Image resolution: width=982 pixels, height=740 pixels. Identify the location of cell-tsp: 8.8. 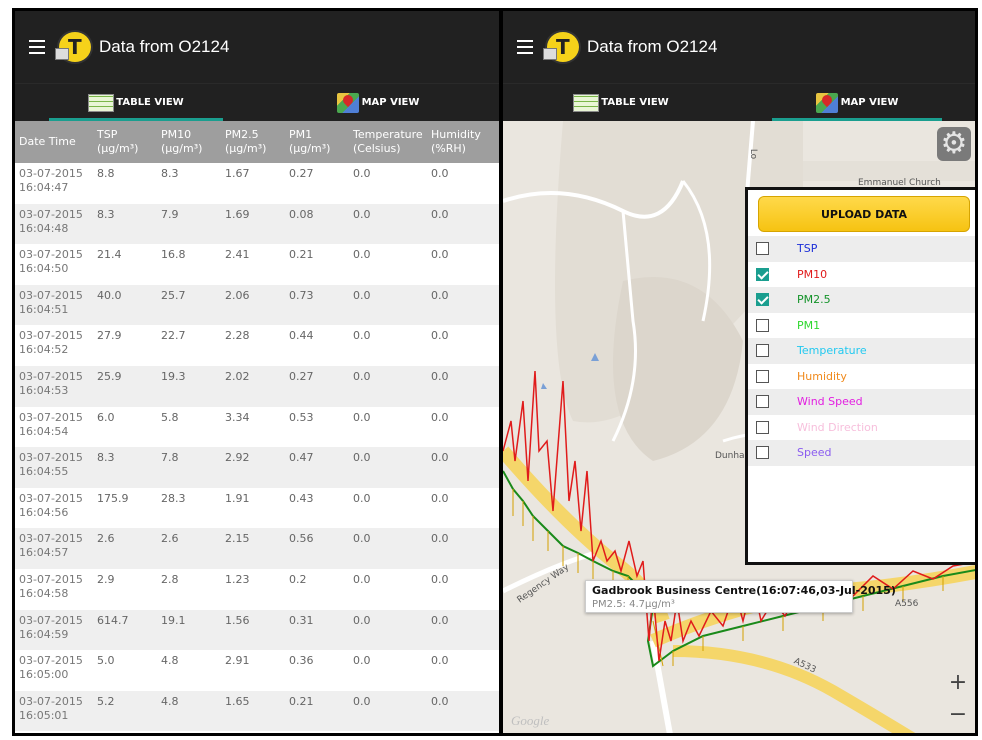
(106, 173).